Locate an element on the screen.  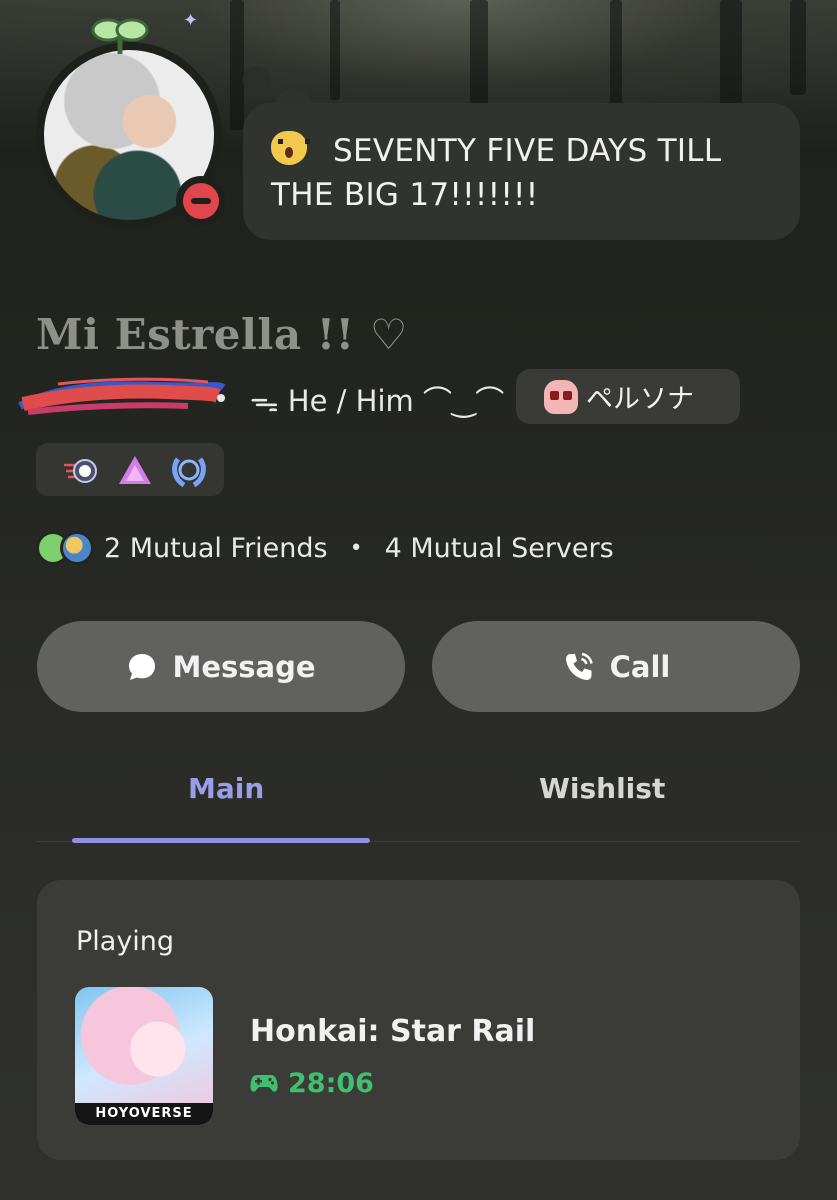
nitro-orb-icon is located at coordinates (81, 470).